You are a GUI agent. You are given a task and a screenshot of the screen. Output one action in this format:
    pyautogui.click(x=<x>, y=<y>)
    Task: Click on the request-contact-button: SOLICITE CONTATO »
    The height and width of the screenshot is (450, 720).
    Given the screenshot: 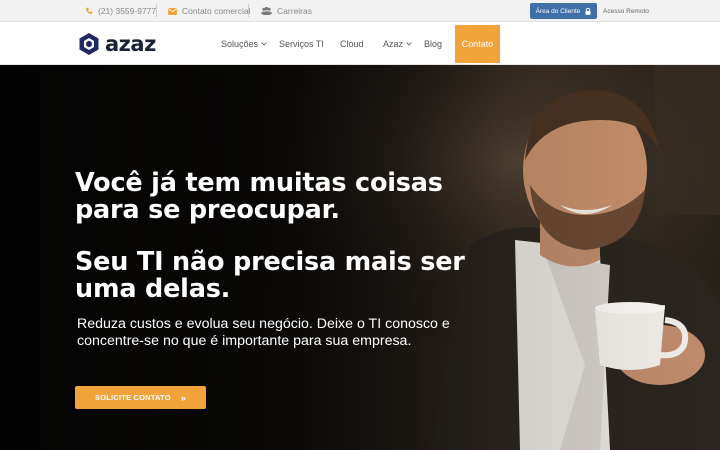 What is the action you would take?
    pyautogui.click(x=140, y=397)
    